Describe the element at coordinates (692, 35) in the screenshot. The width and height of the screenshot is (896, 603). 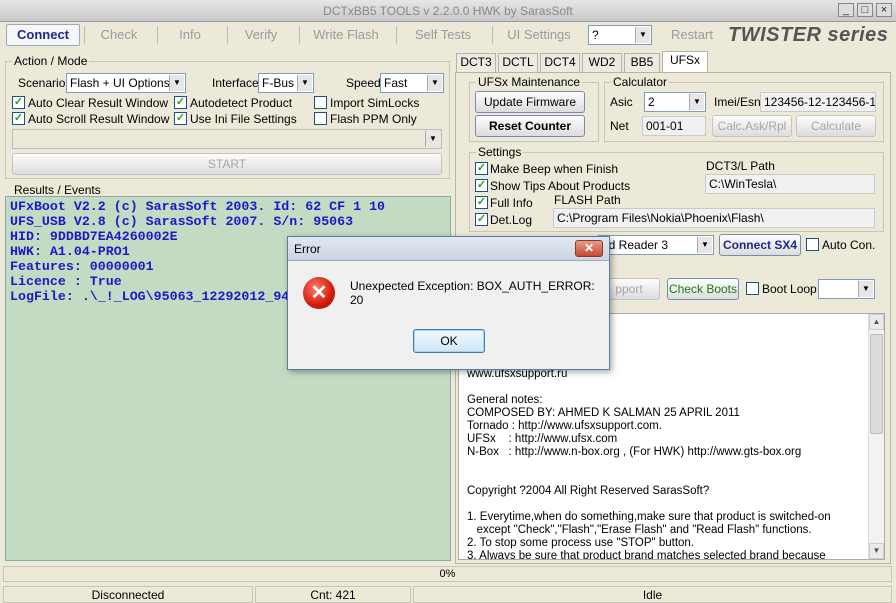
I see `restart-button: Restart` at that location.